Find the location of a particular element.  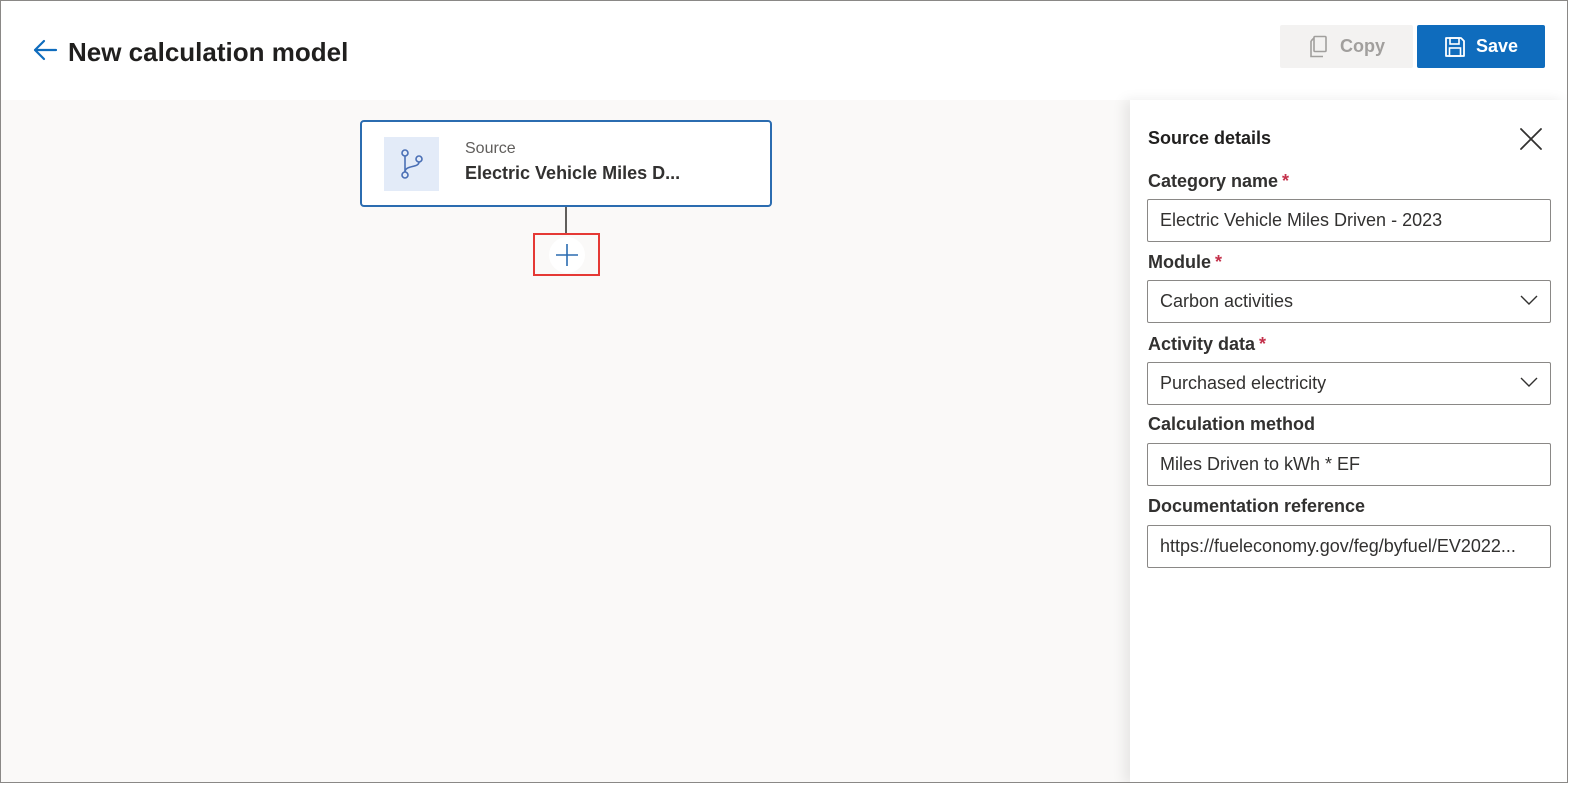

back-button is located at coordinates (45, 50).